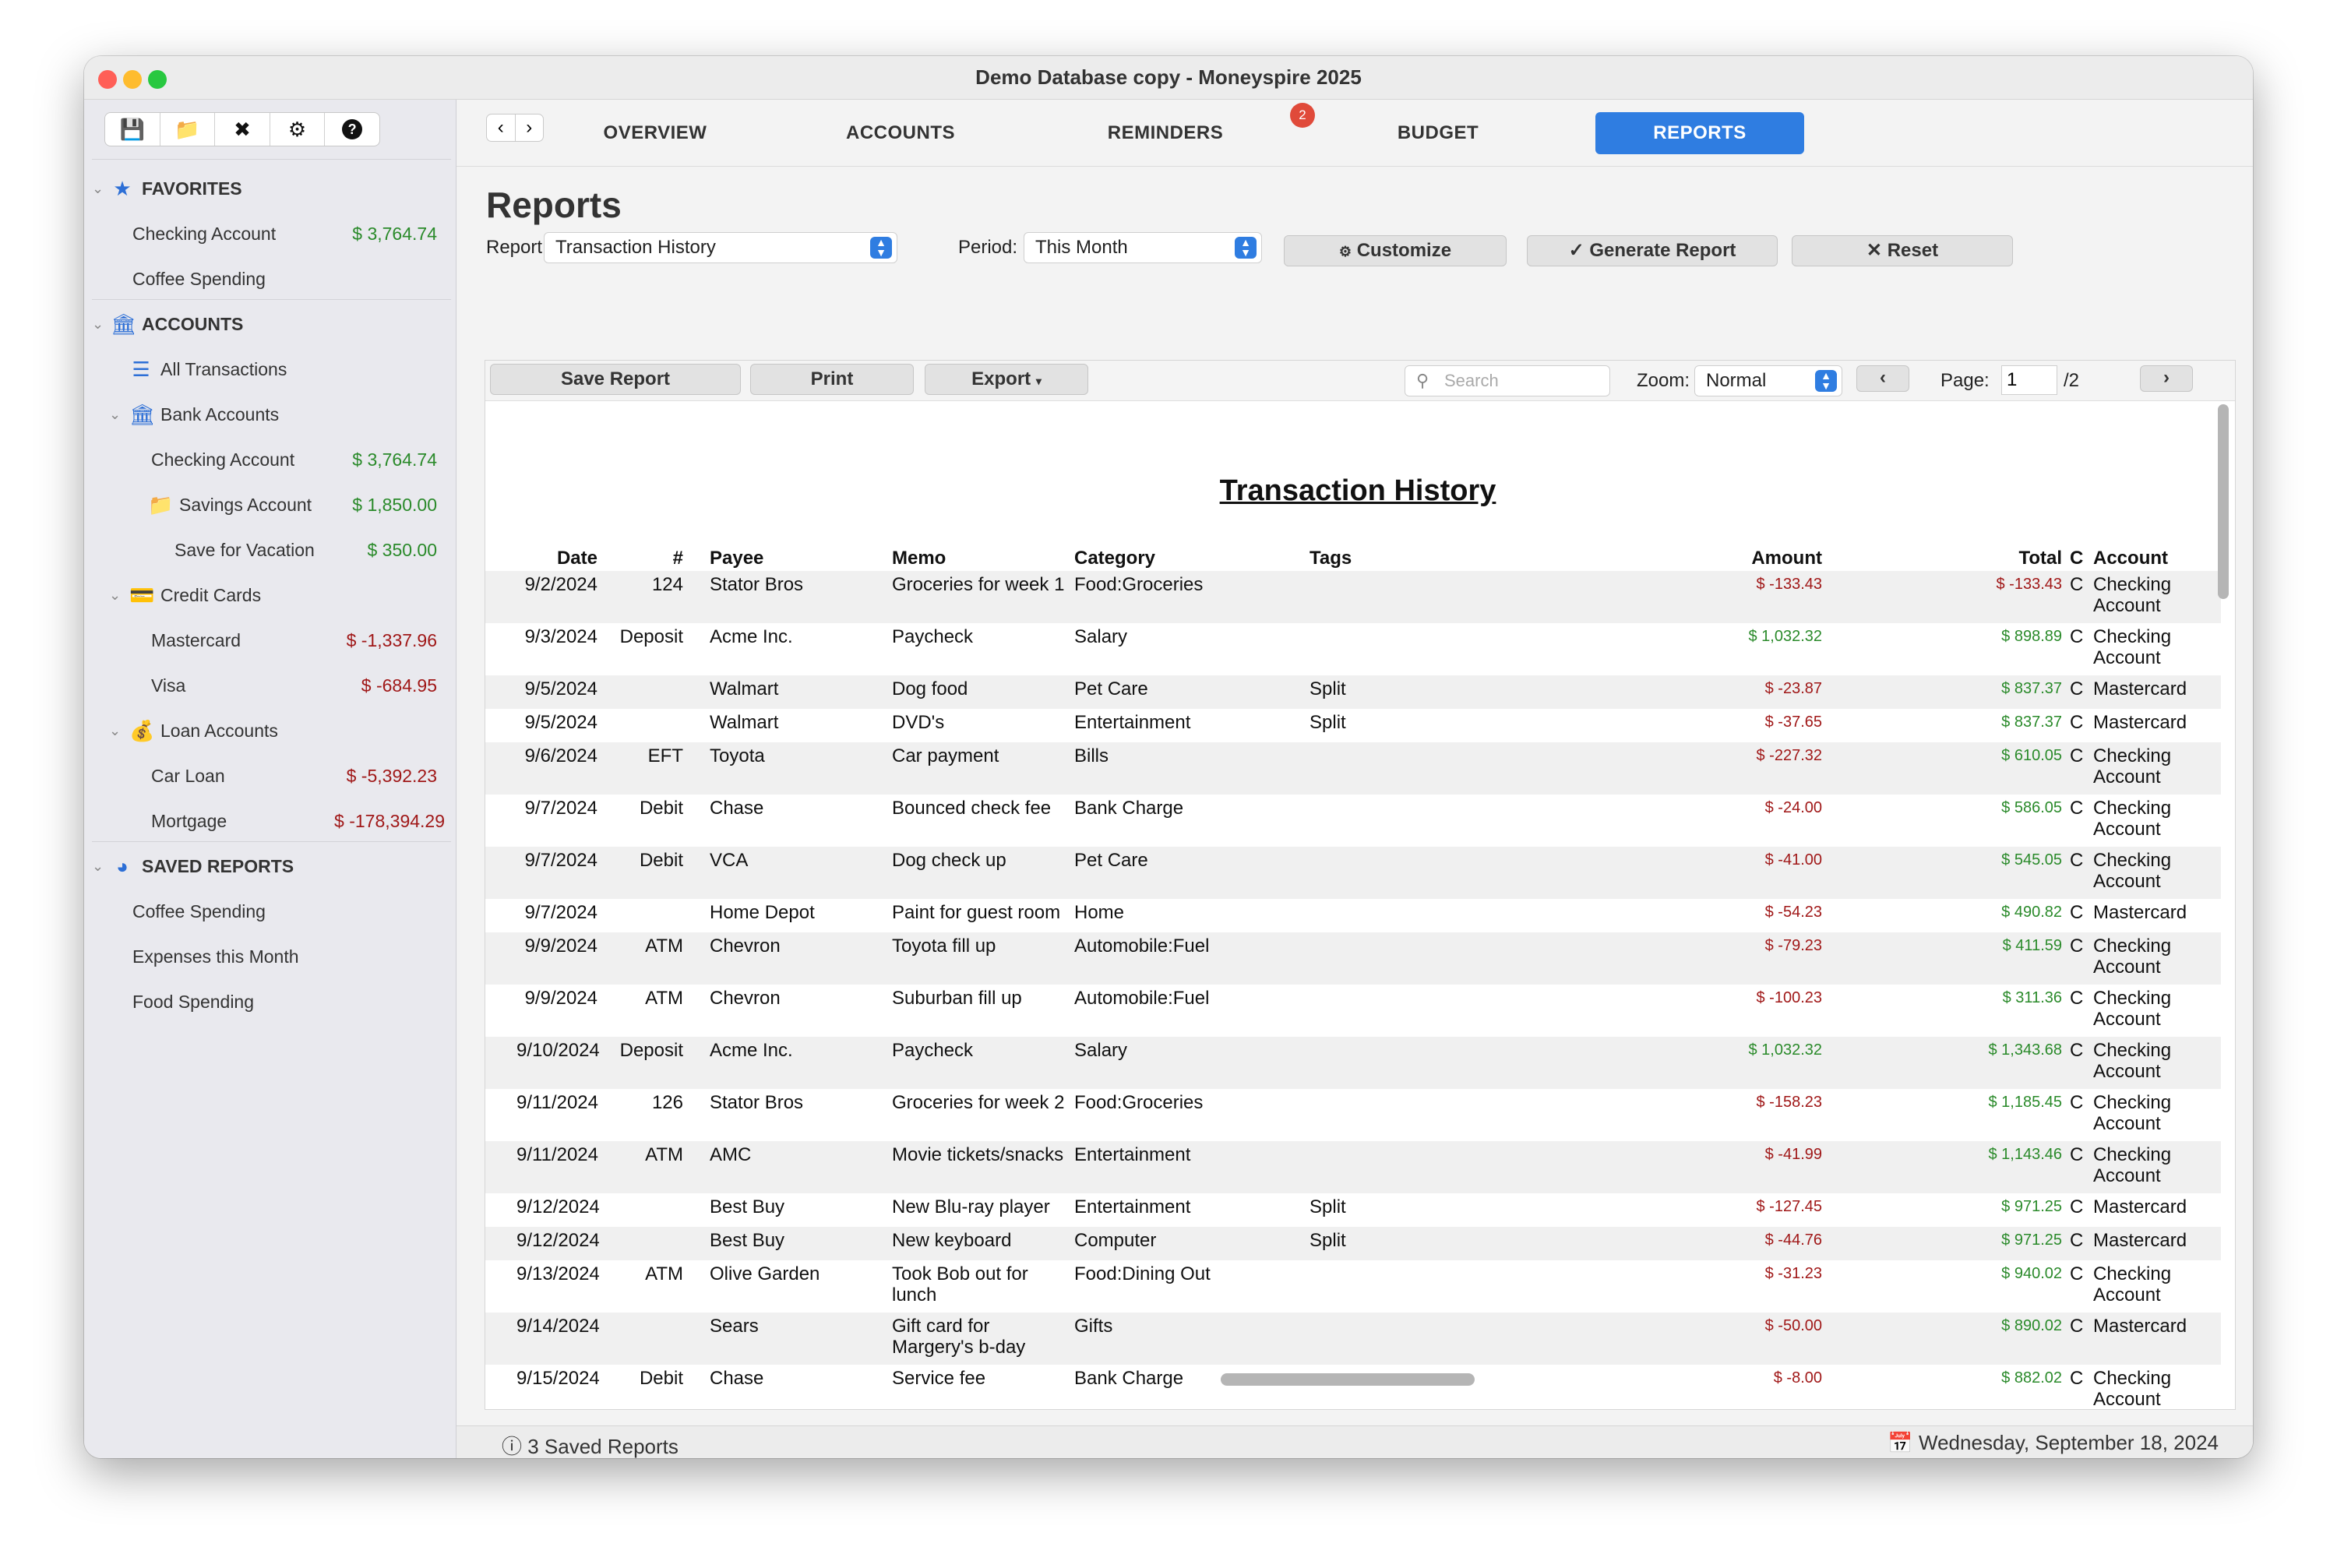 The height and width of the screenshot is (1568, 2337). What do you see at coordinates (1663, 381) in the screenshot?
I see `zoom-label: Zoom:` at bounding box center [1663, 381].